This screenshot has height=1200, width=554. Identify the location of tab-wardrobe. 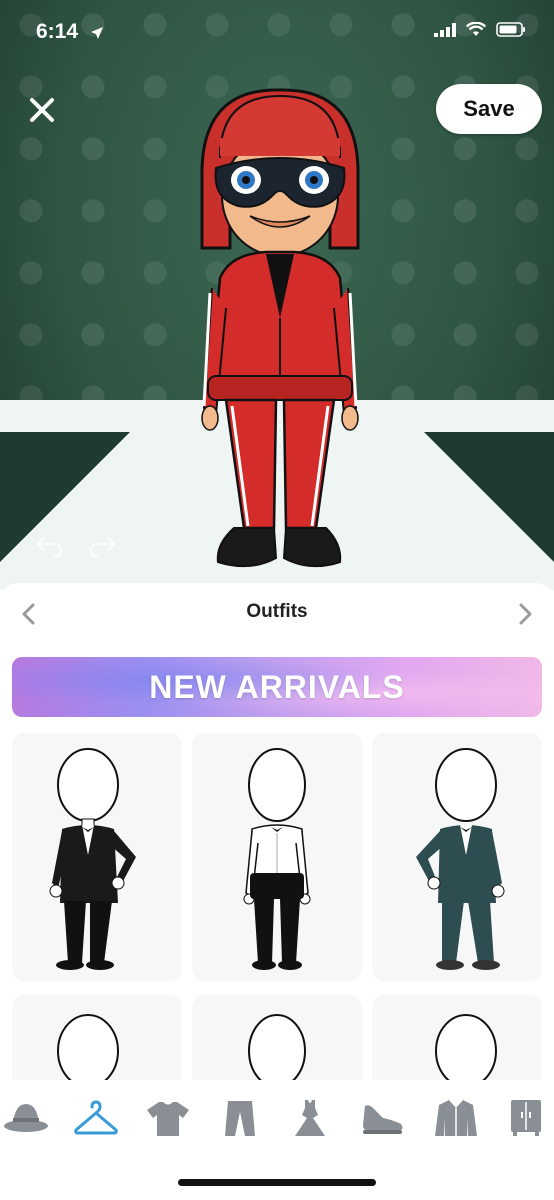
(526, 1118).